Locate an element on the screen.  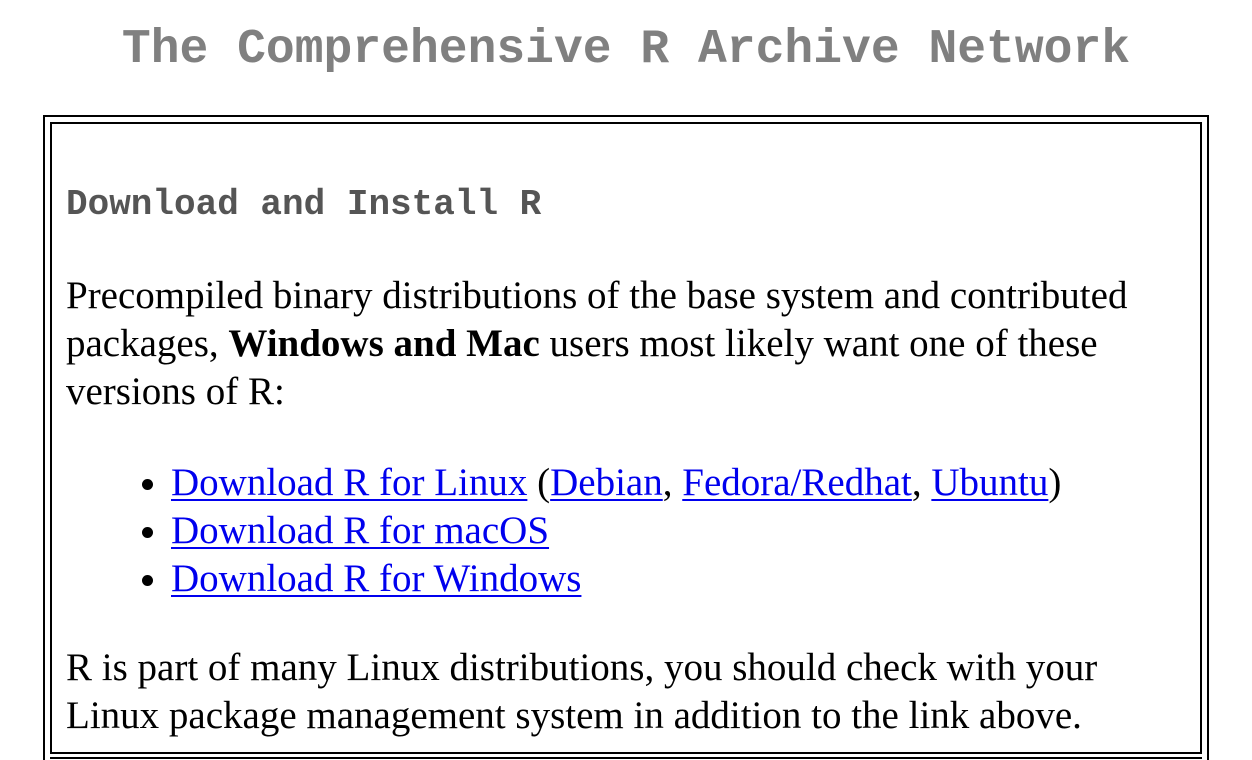
list-item-macos: Download R for macOS is located at coordinates (616, 531).